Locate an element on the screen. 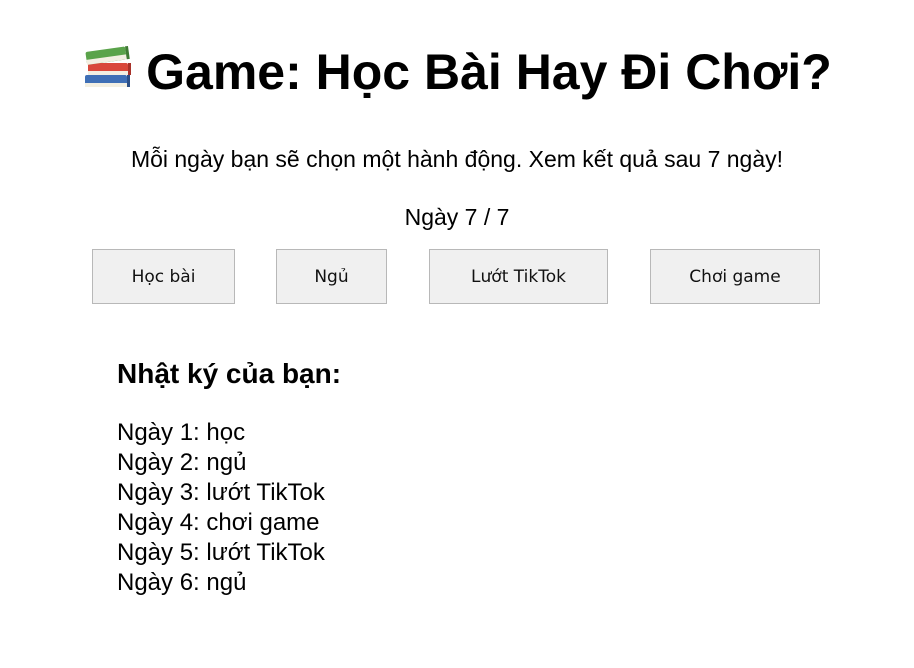 The width and height of the screenshot is (914, 668). sleep-button: Ngủ is located at coordinates (331, 276).